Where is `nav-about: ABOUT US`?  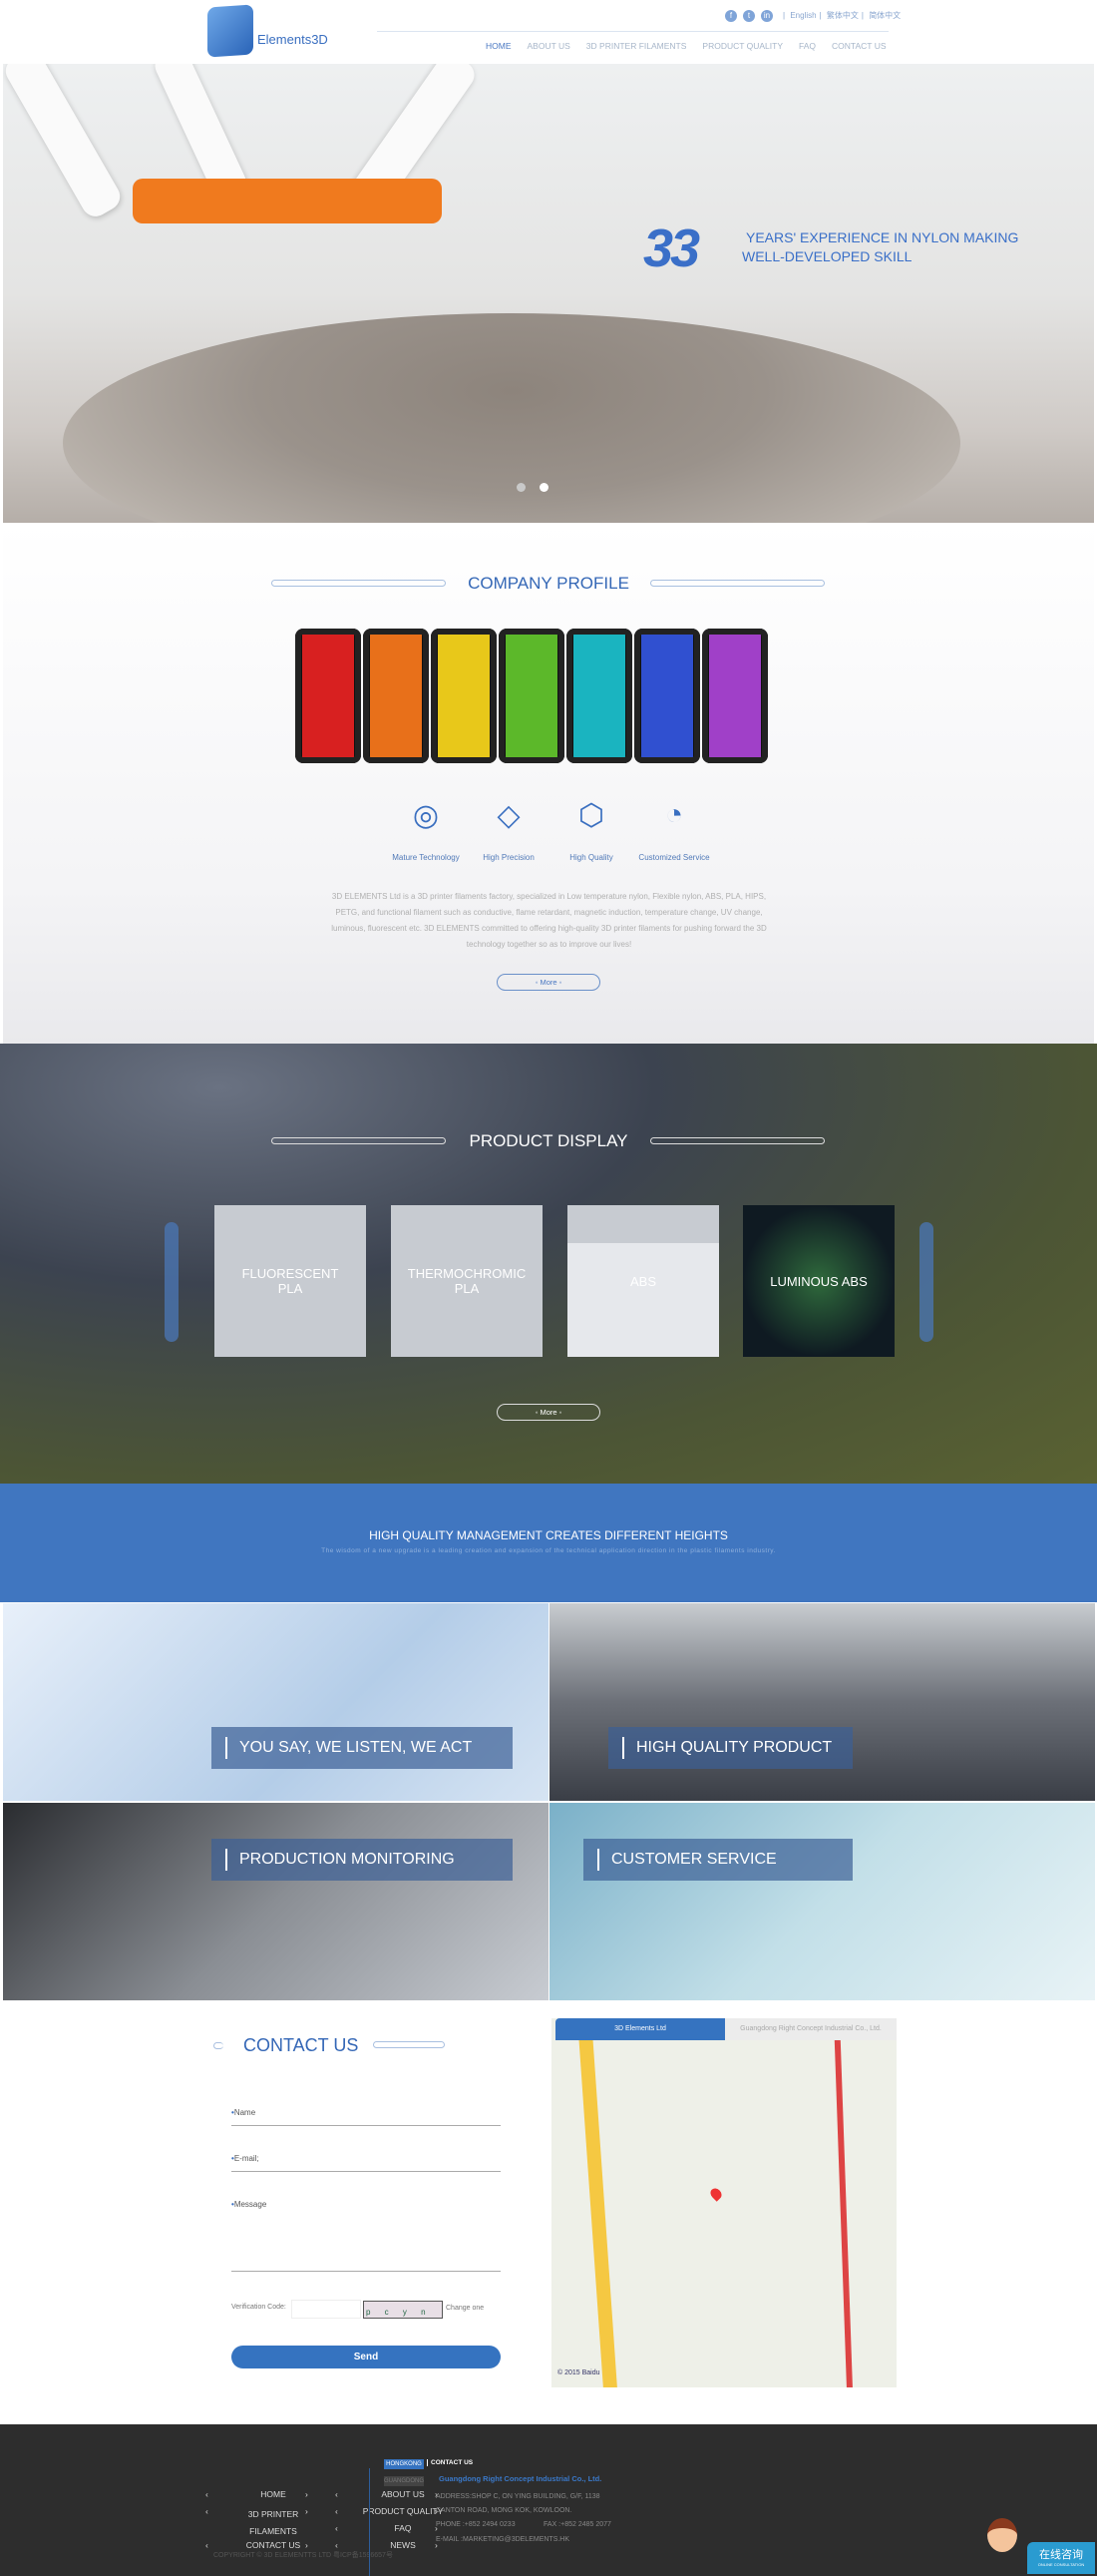
nav-about: ABOUT US is located at coordinates (549, 46).